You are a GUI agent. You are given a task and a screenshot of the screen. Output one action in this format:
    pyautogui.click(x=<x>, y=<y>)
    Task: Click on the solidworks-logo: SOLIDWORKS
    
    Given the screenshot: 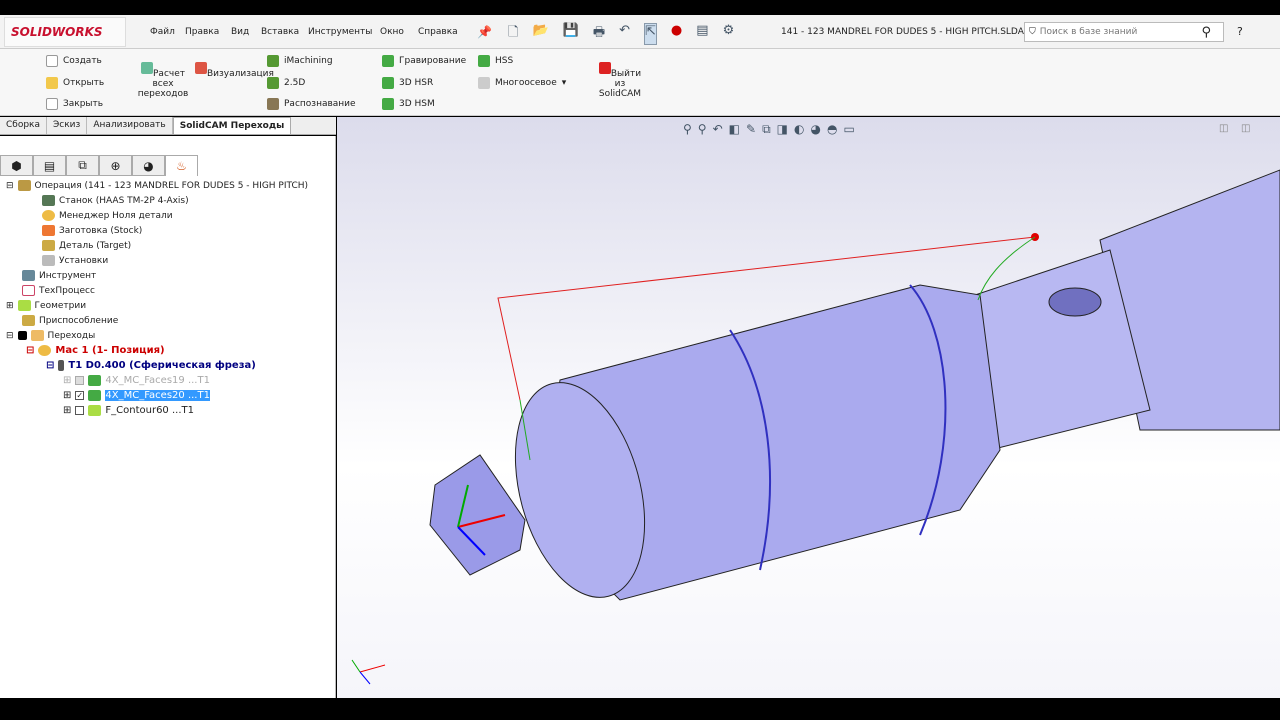 What is the action you would take?
    pyautogui.click(x=65, y=32)
    